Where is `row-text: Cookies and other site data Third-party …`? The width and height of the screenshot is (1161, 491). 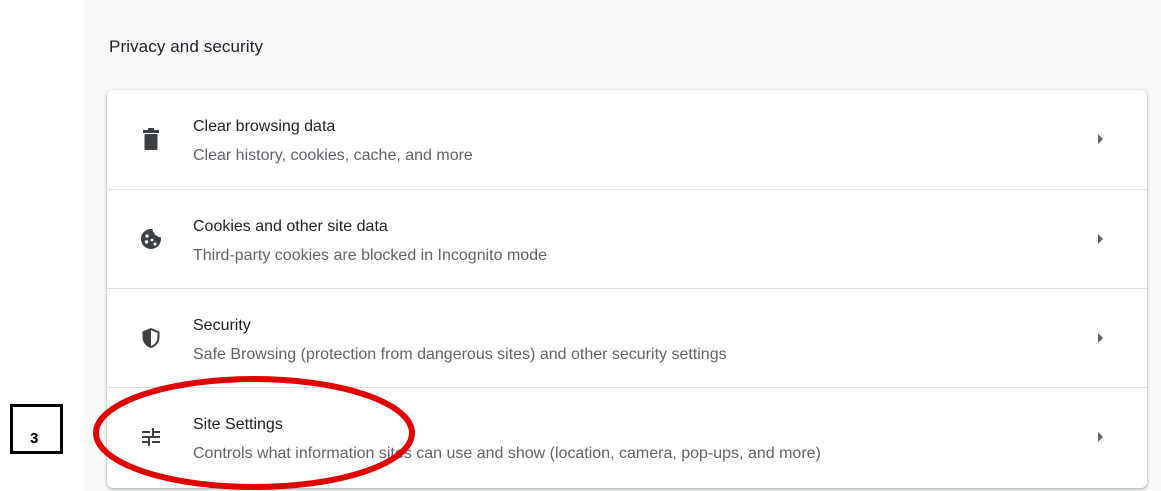
row-text: Cookies and other site data Third-party … is located at coordinates (370, 241).